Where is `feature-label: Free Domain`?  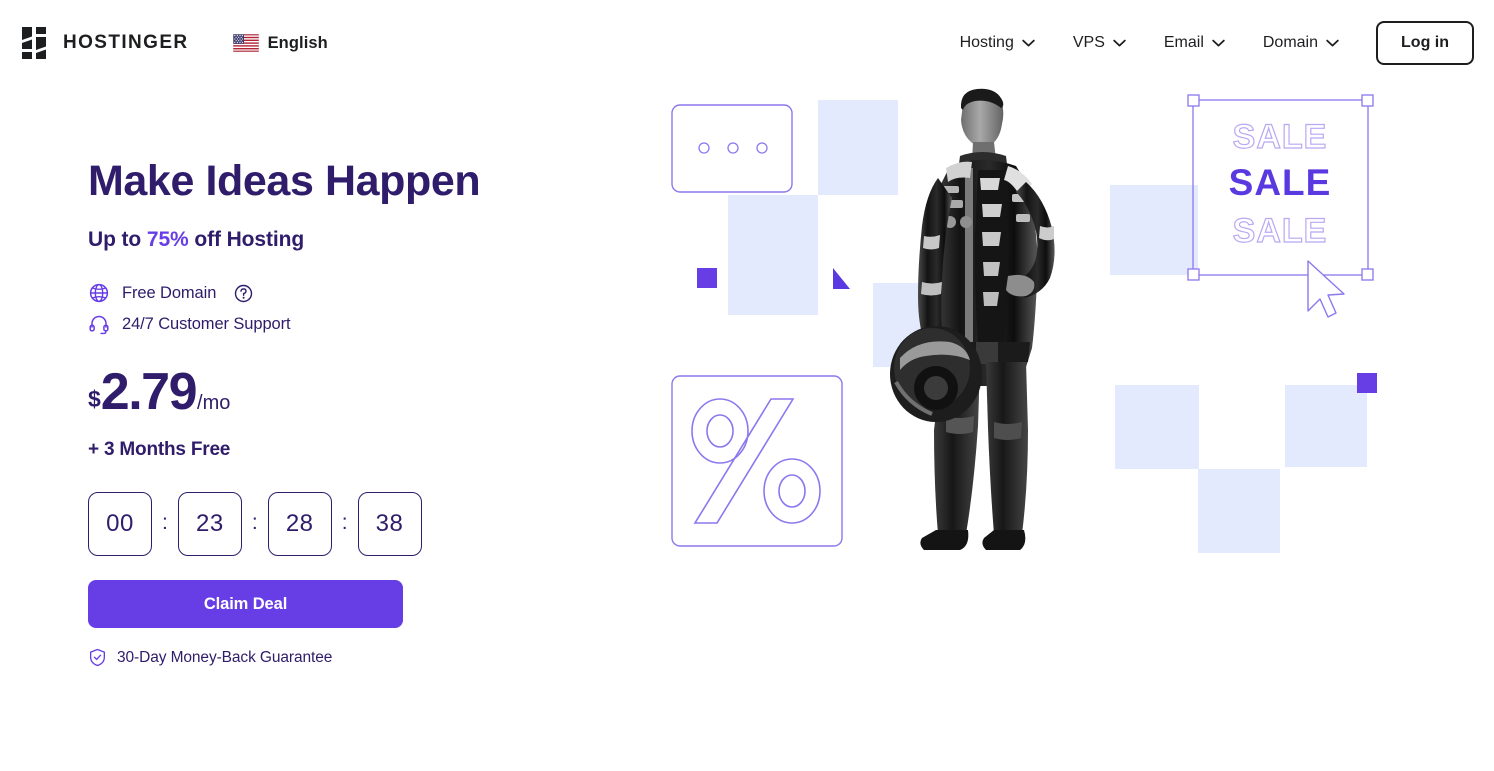 feature-label: Free Domain is located at coordinates (169, 292).